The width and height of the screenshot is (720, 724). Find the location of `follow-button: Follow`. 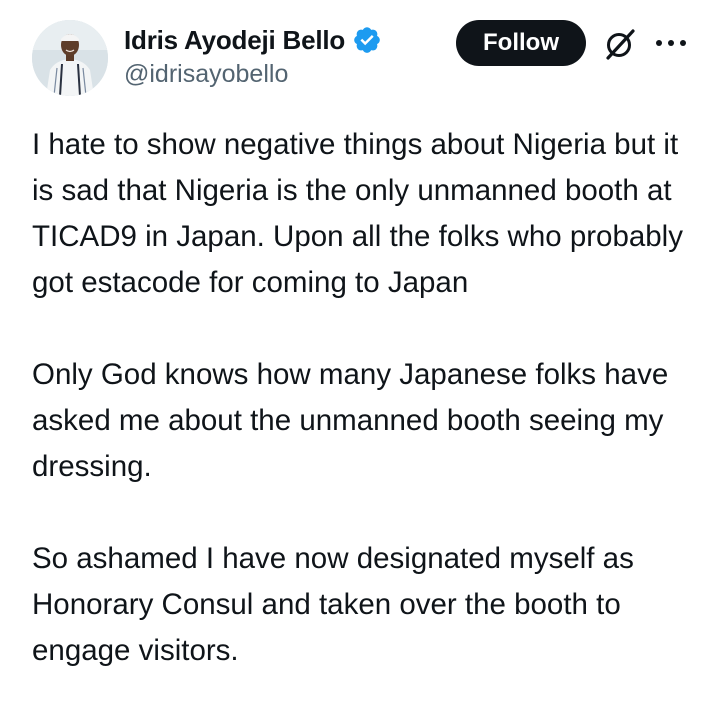

follow-button: Follow is located at coordinates (521, 43).